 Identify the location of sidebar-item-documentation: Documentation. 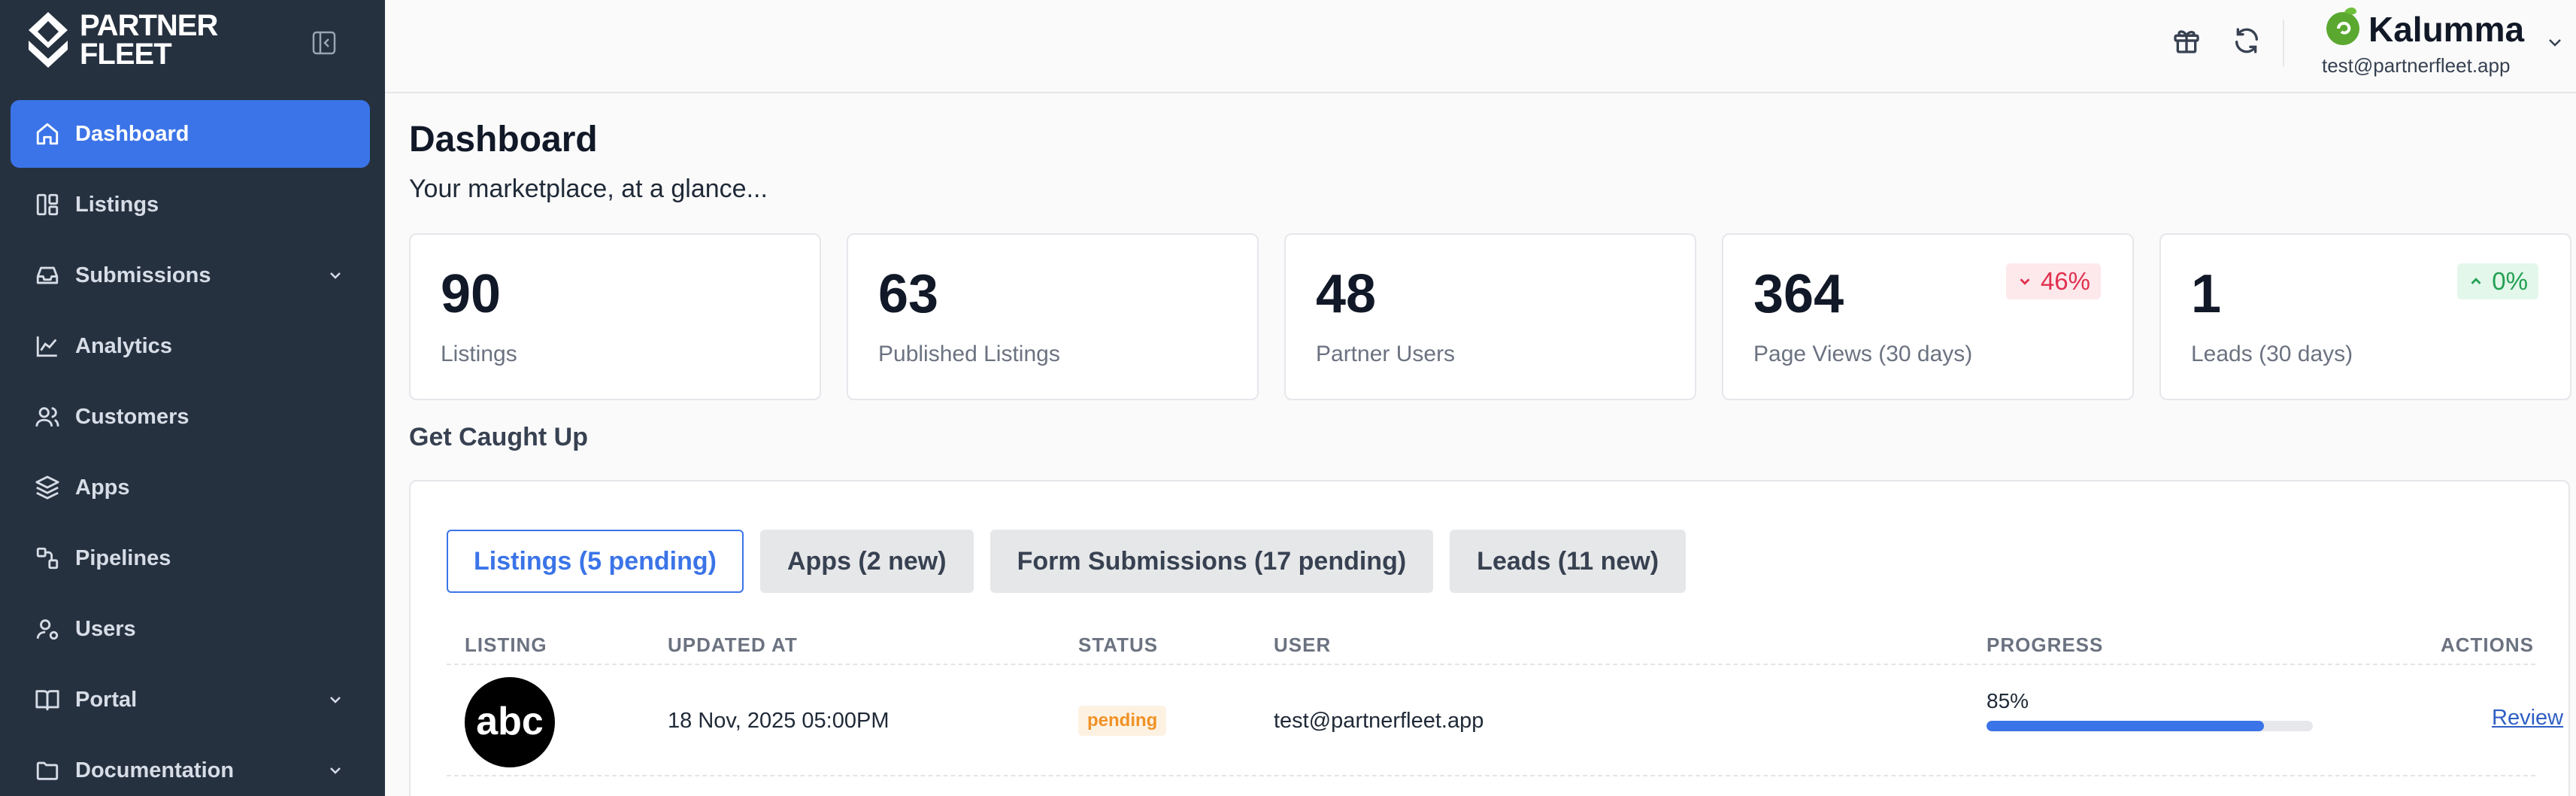
(190, 766).